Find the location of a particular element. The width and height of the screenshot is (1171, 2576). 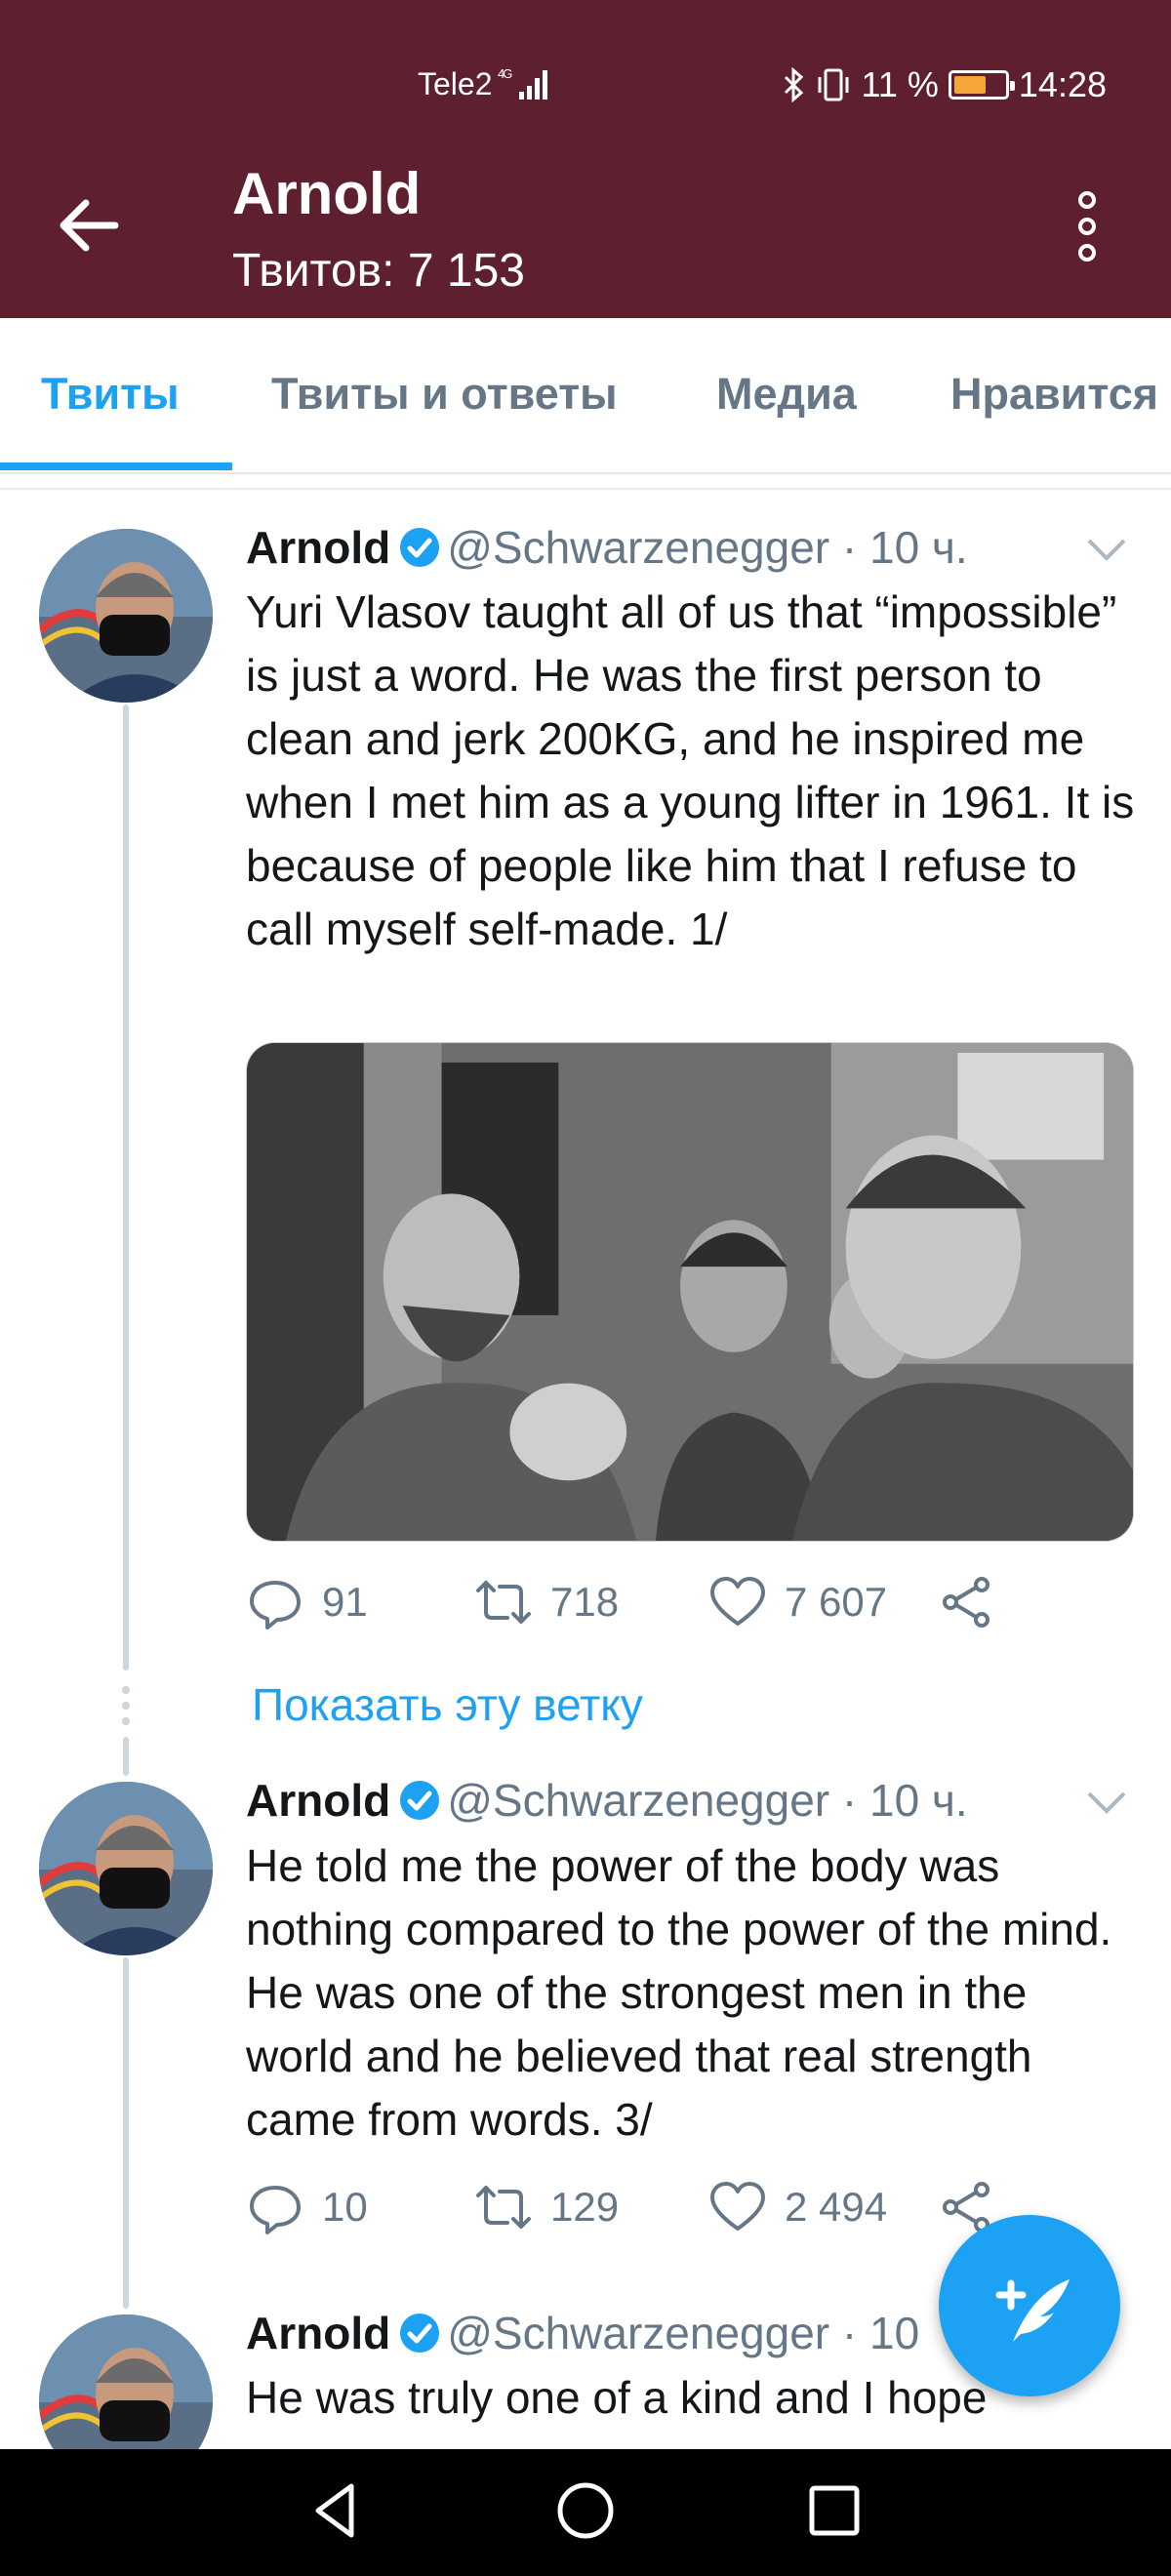

reply-button: 10 is located at coordinates (307, 2207).